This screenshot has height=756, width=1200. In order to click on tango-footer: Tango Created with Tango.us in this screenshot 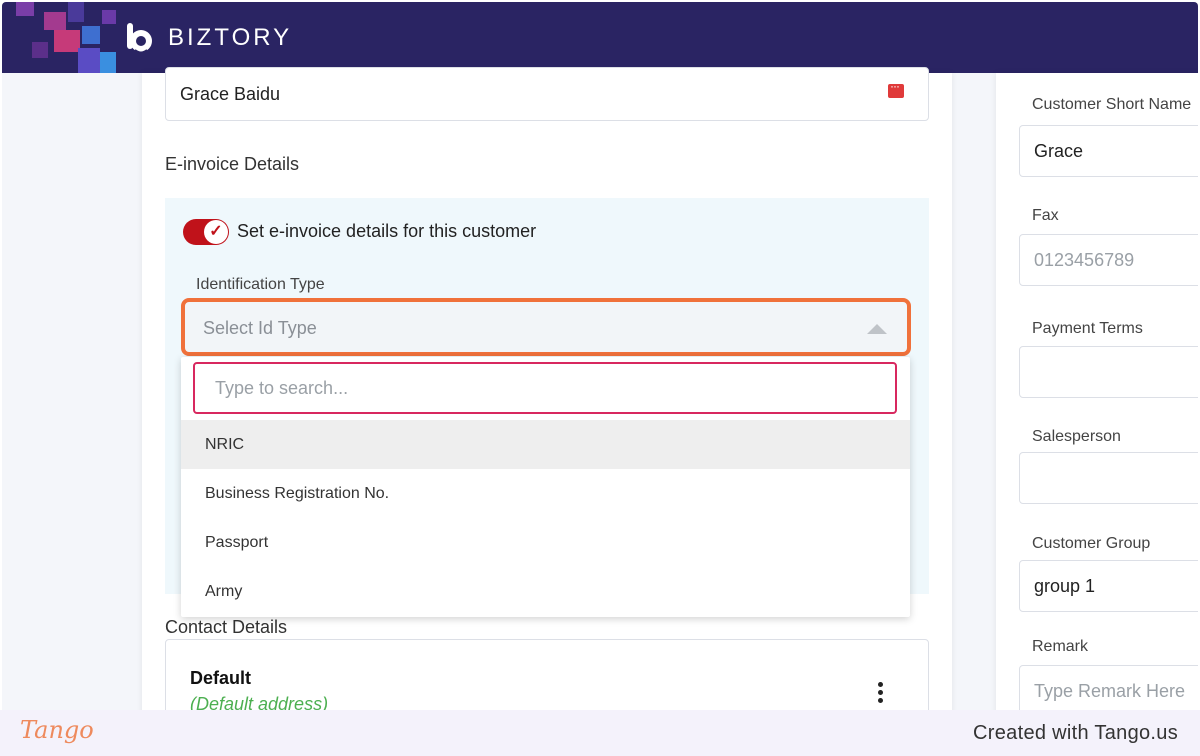, I will do `click(600, 733)`.